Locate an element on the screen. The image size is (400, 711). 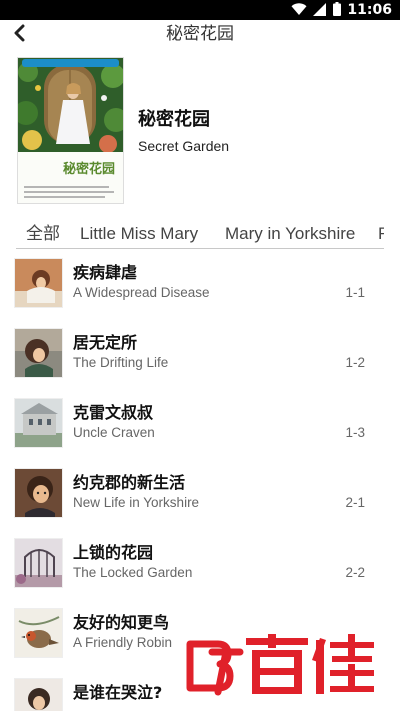
signal-icon is located at coordinates (320, 10).